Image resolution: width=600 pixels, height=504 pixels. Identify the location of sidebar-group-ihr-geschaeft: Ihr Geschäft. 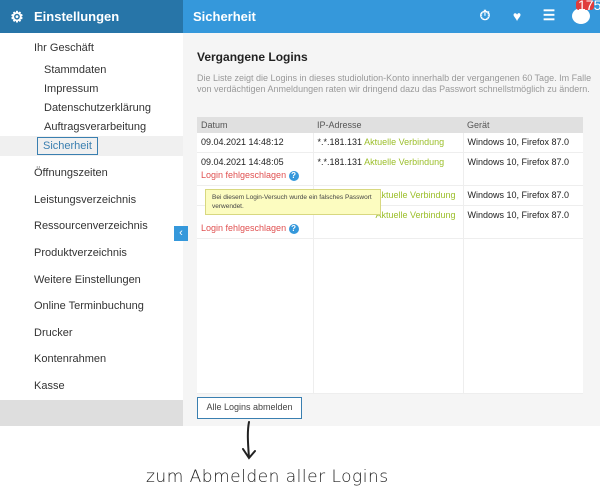
(64, 48).